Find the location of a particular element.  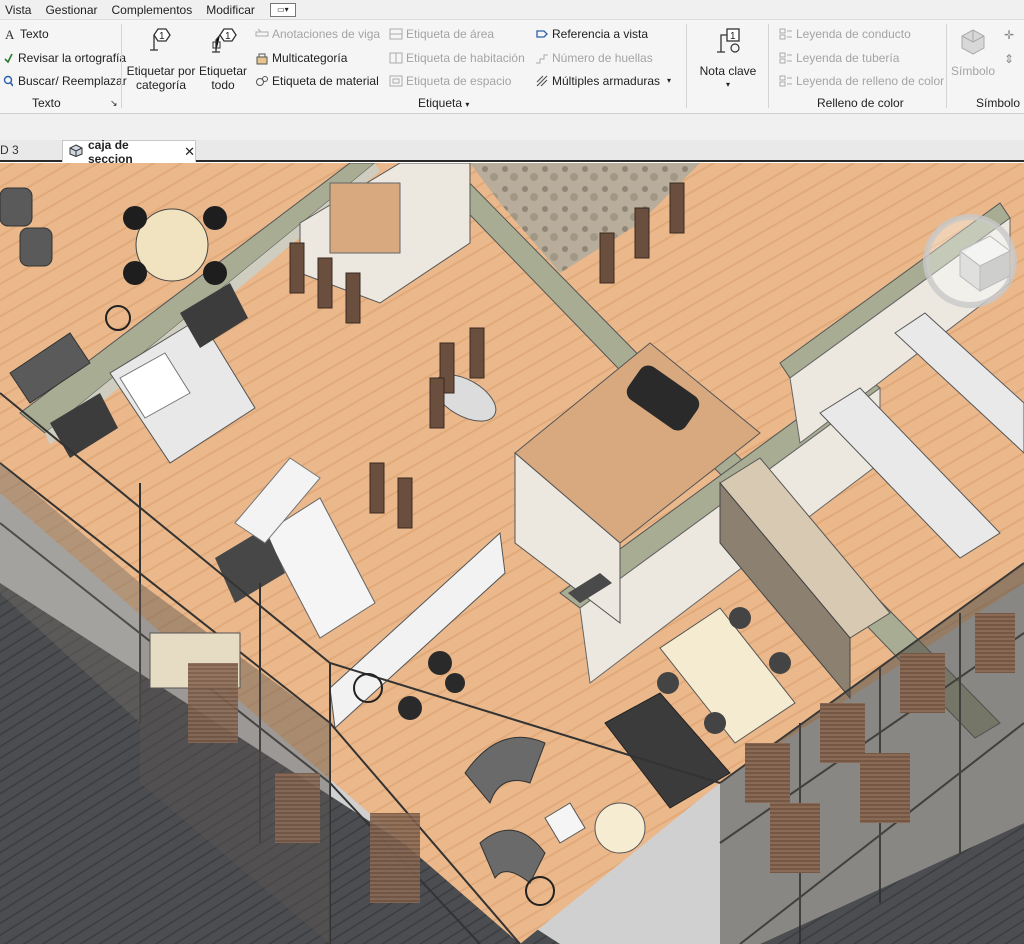

etiquetar-categoria-line2: categoría is located at coordinates (161, 85).